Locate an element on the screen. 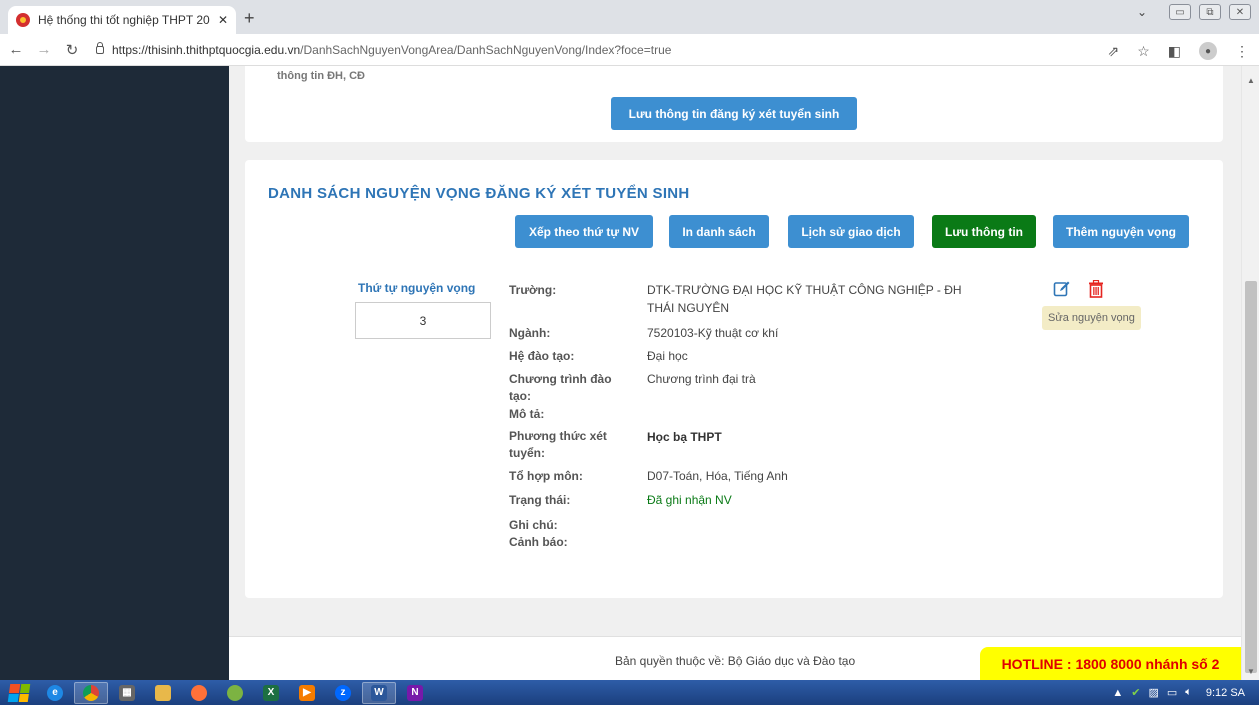 The image size is (1259, 705). taskbar-coccoc is located at coordinates (235, 693).